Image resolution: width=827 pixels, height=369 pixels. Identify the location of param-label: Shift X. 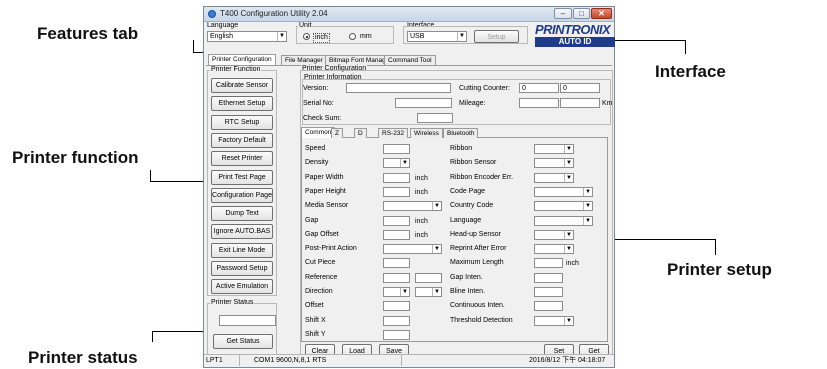
(315, 320).